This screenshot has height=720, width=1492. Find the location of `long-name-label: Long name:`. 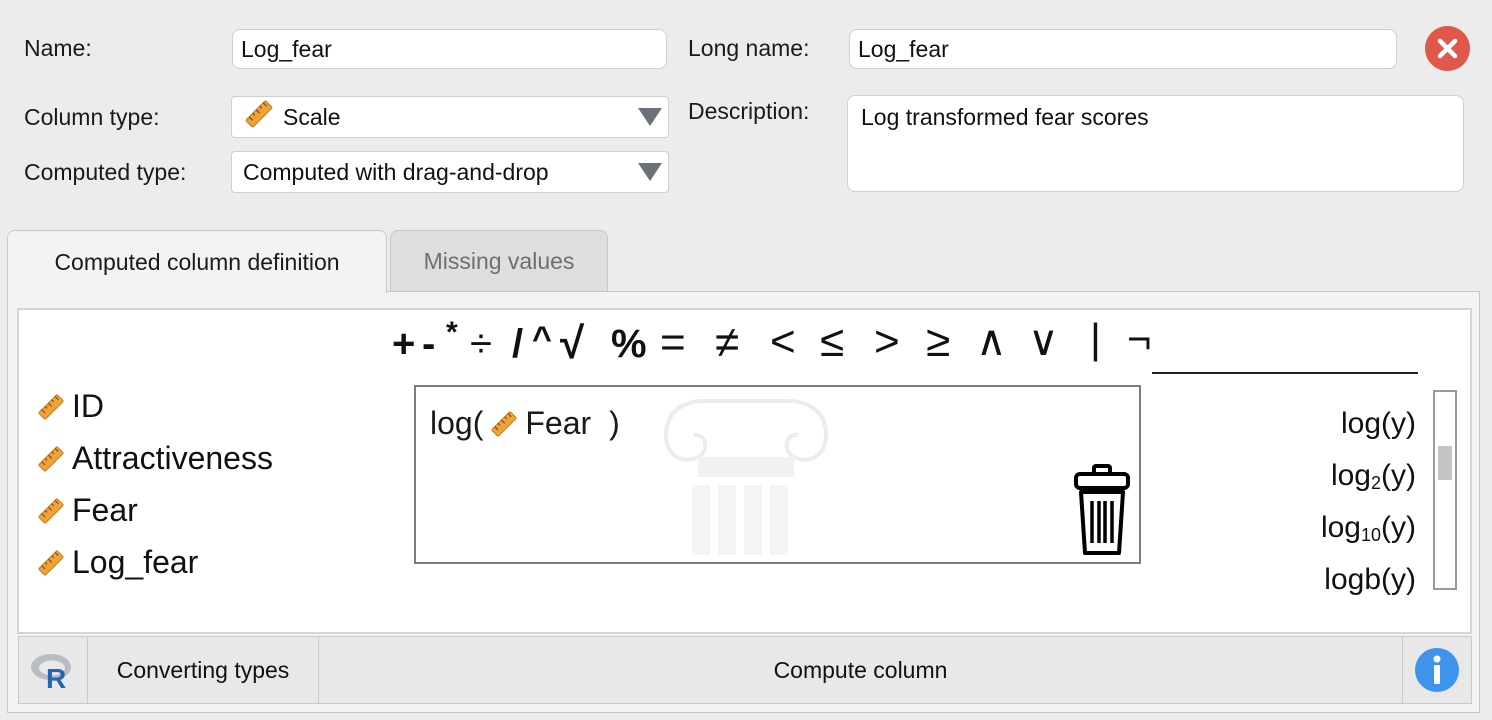

long-name-label: Long name: is located at coordinates (749, 48).